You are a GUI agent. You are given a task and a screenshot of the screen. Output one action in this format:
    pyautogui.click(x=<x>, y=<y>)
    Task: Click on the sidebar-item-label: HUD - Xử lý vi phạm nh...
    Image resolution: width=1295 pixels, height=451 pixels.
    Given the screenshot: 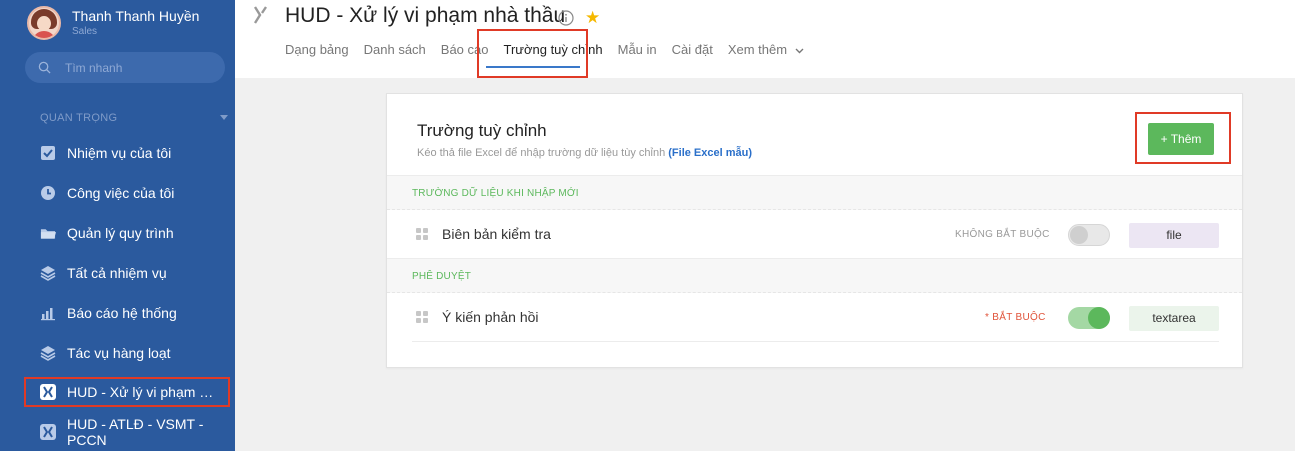 What is the action you would take?
    pyautogui.click(x=141, y=392)
    